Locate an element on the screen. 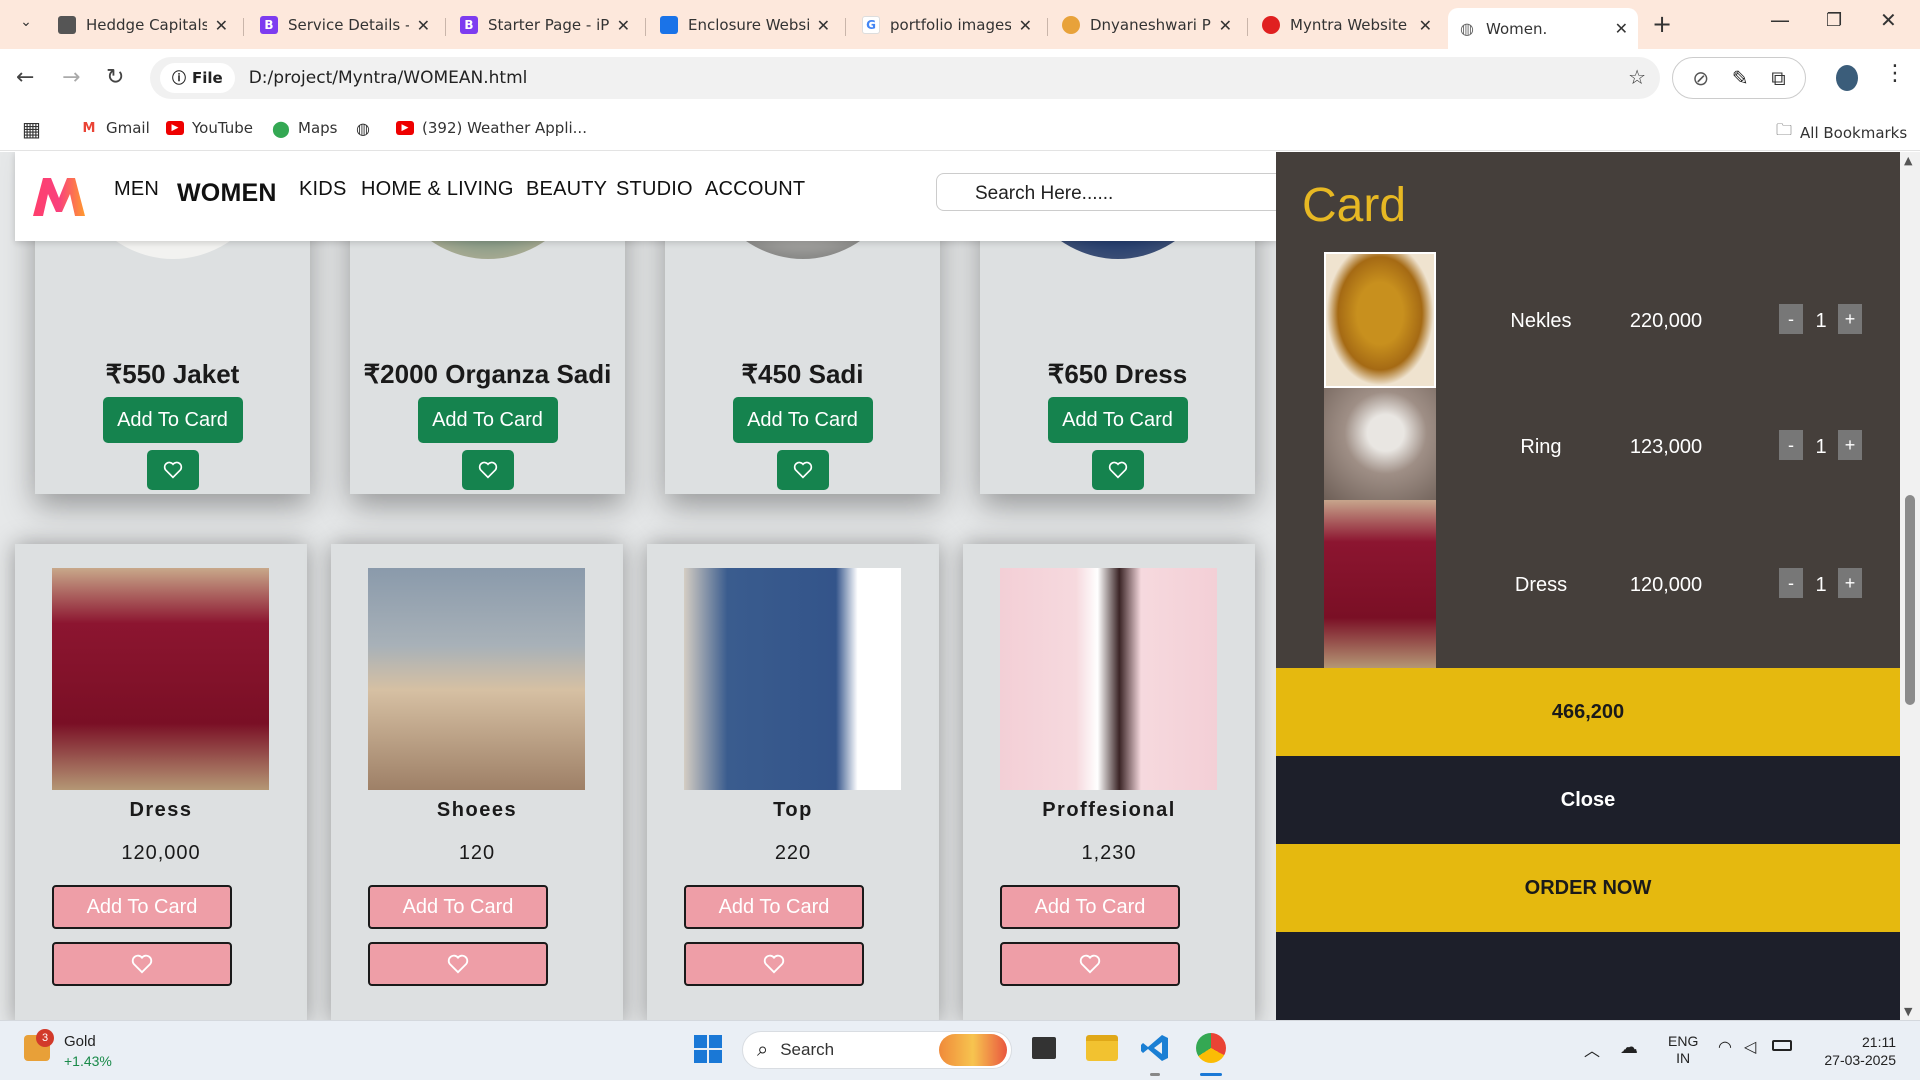 The width and height of the screenshot is (1920, 1080). chrome-icon is located at coordinates (1211, 1048).